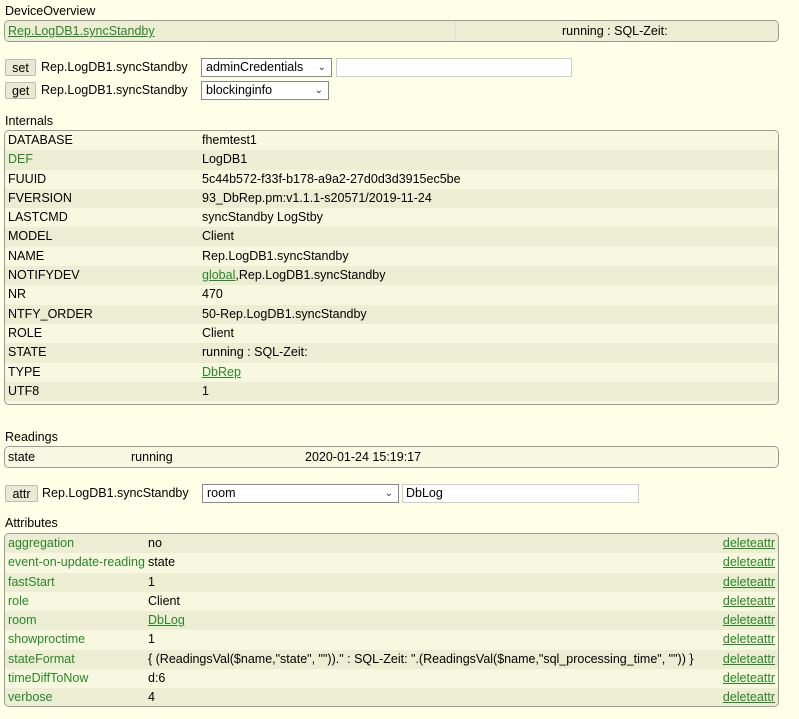 The image size is (799, 719). Describe the element at coordinates (81, 31) in the screenshot. I see `device-overview-link: Rep.LogDB1.syncStandby` at that location.